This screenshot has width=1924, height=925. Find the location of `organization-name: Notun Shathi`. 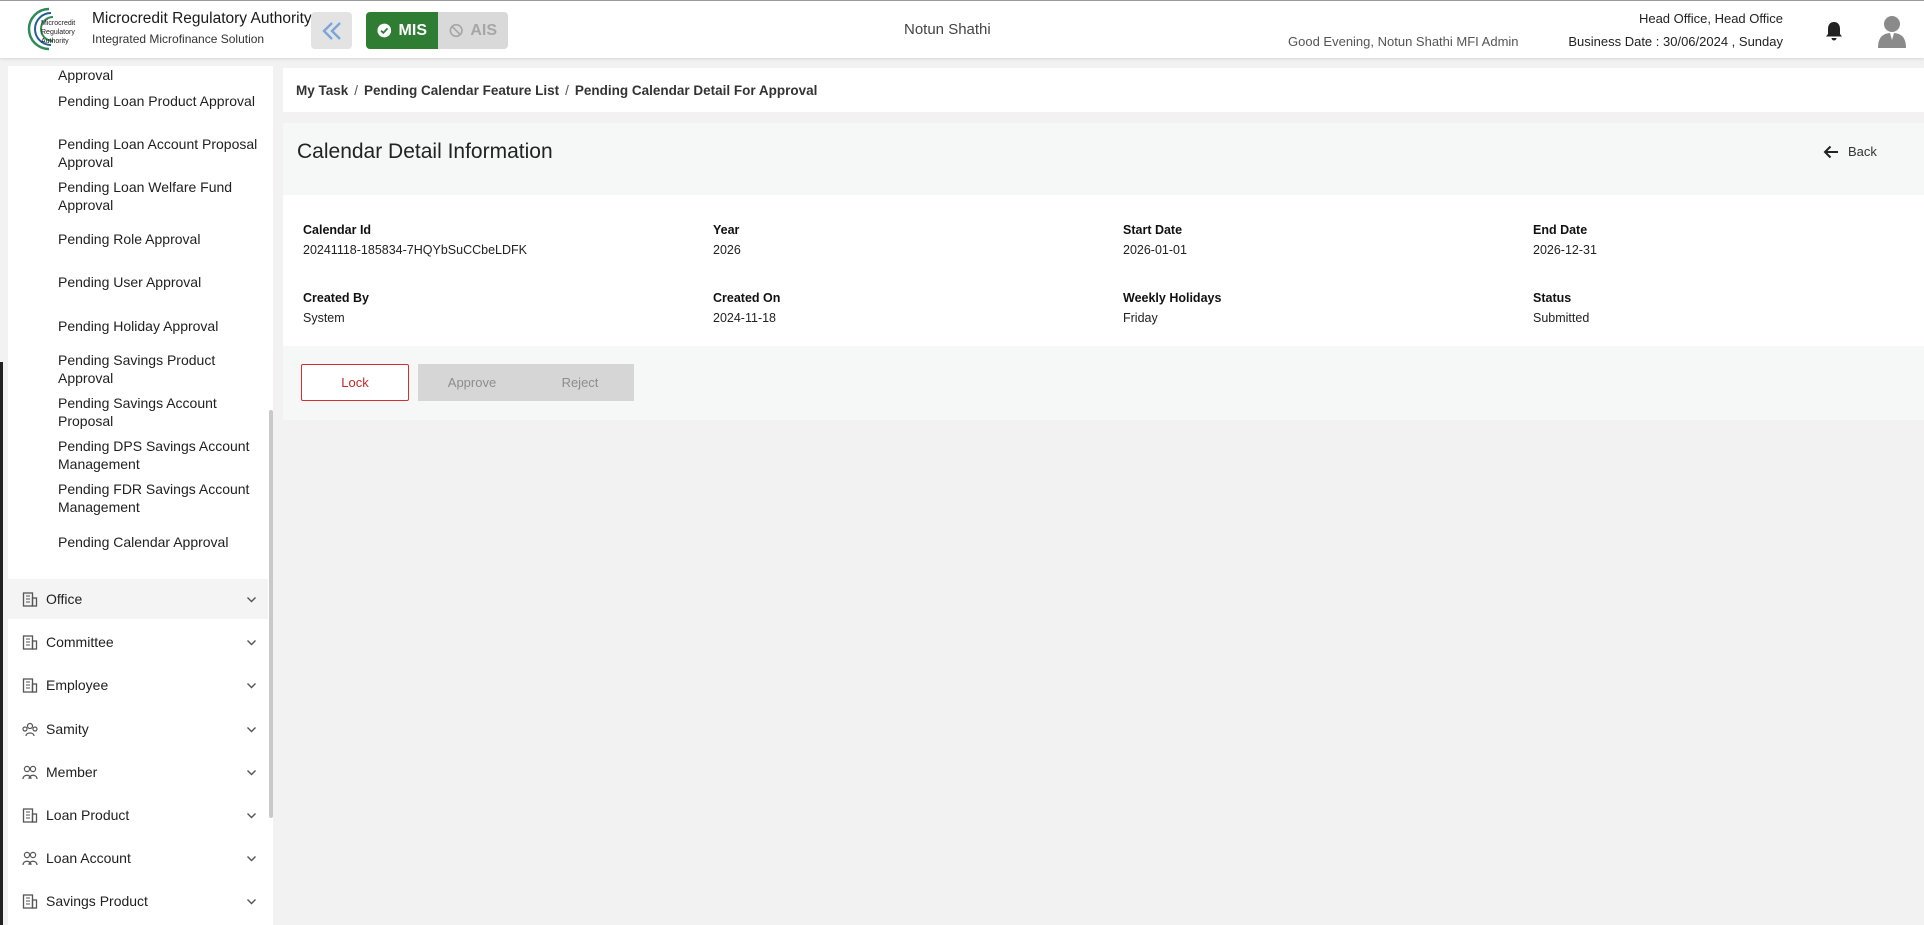

organization-name: Notun Shathi is located at coordinates (947, 29).